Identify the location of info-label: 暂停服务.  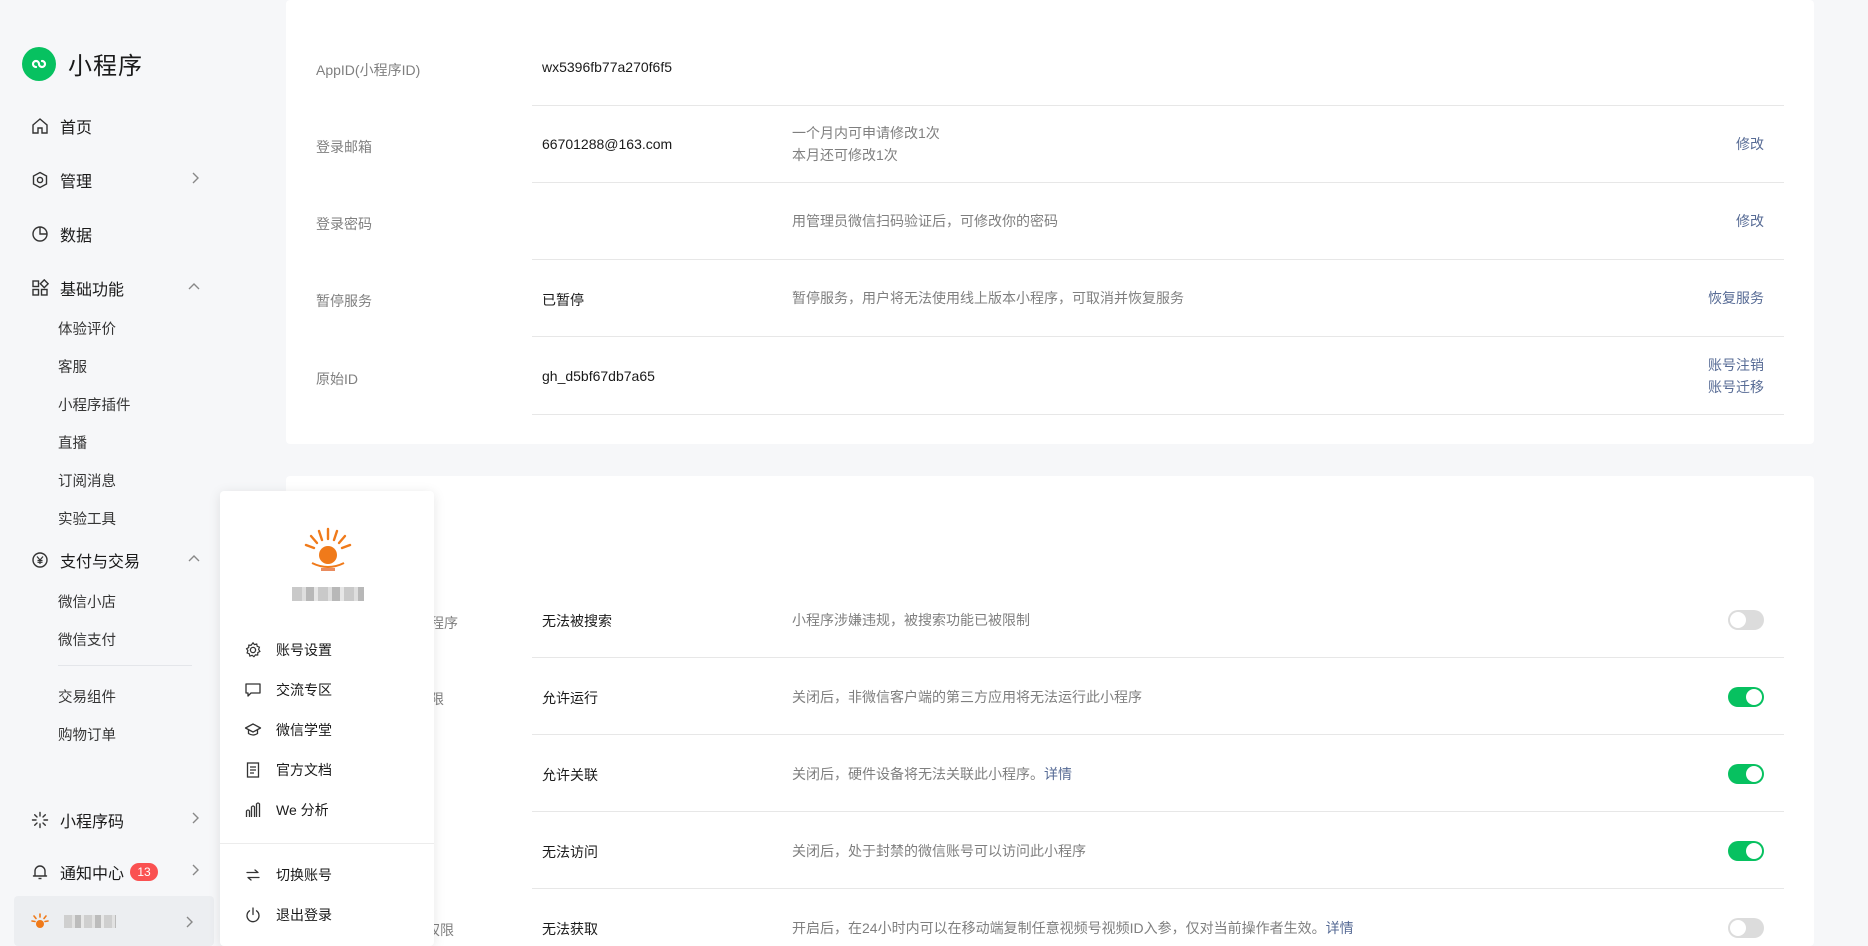
(344, 301).